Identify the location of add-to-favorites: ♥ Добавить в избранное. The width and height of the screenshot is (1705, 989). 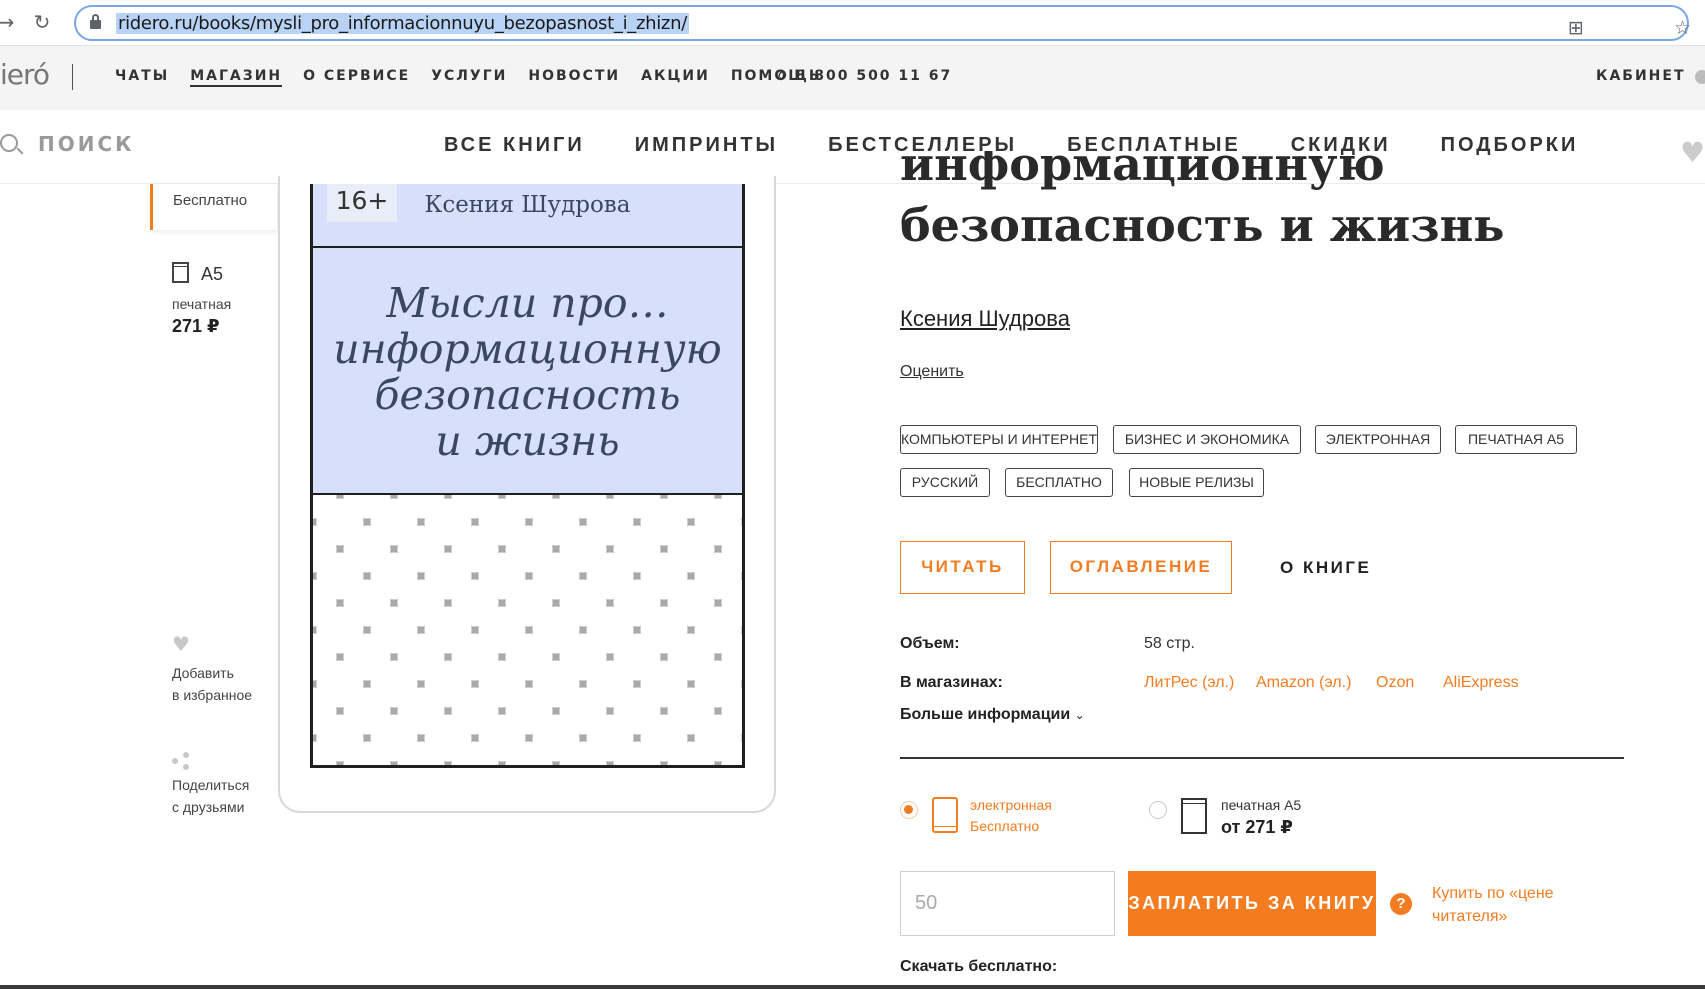
(232, 669).